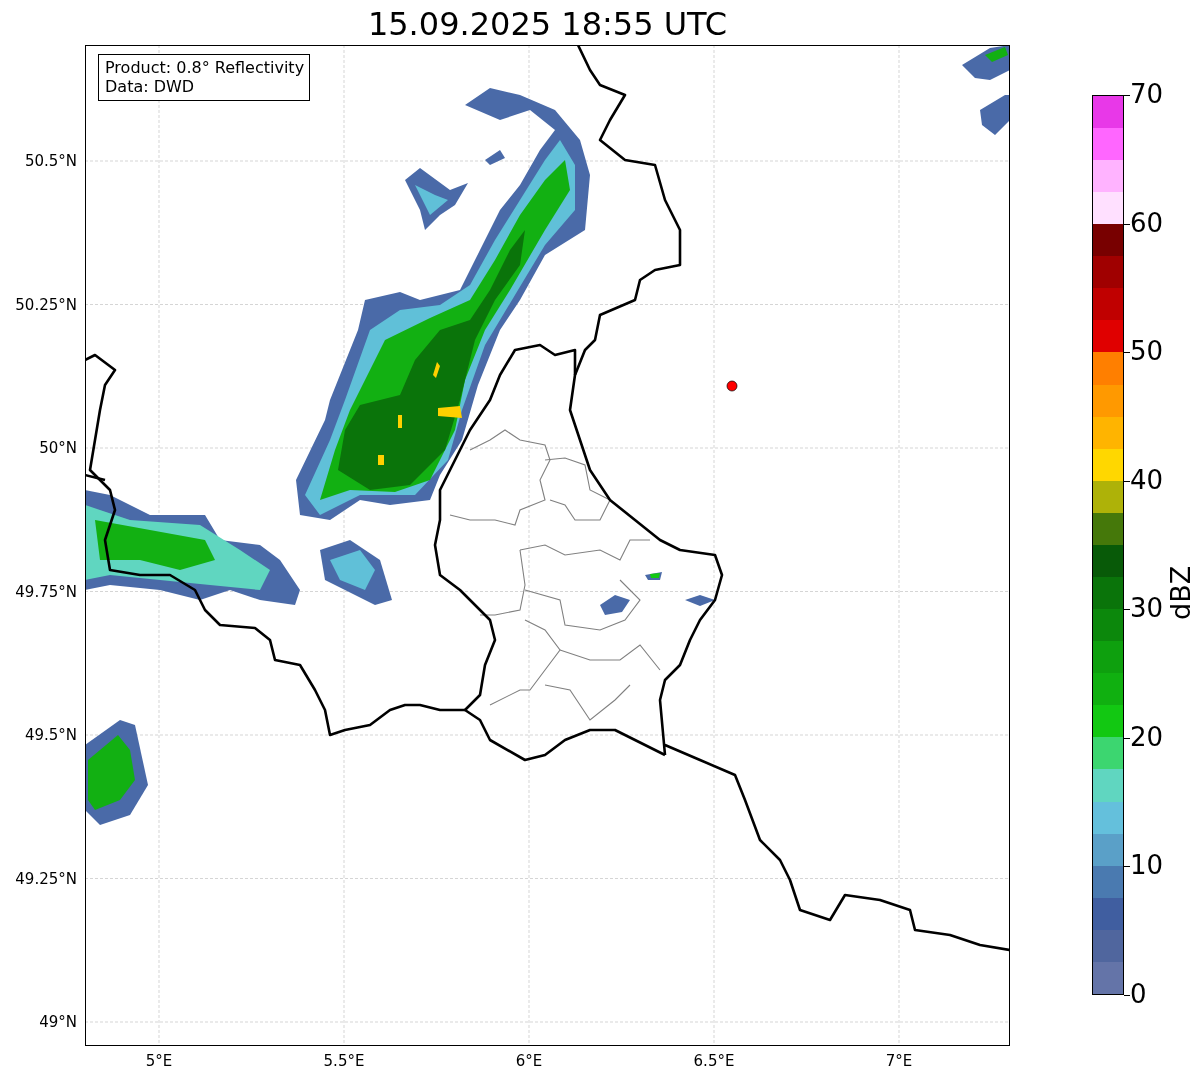  Describe the element at coordinates (732, 386) in the screenshot. I see `location-marker` at that location.